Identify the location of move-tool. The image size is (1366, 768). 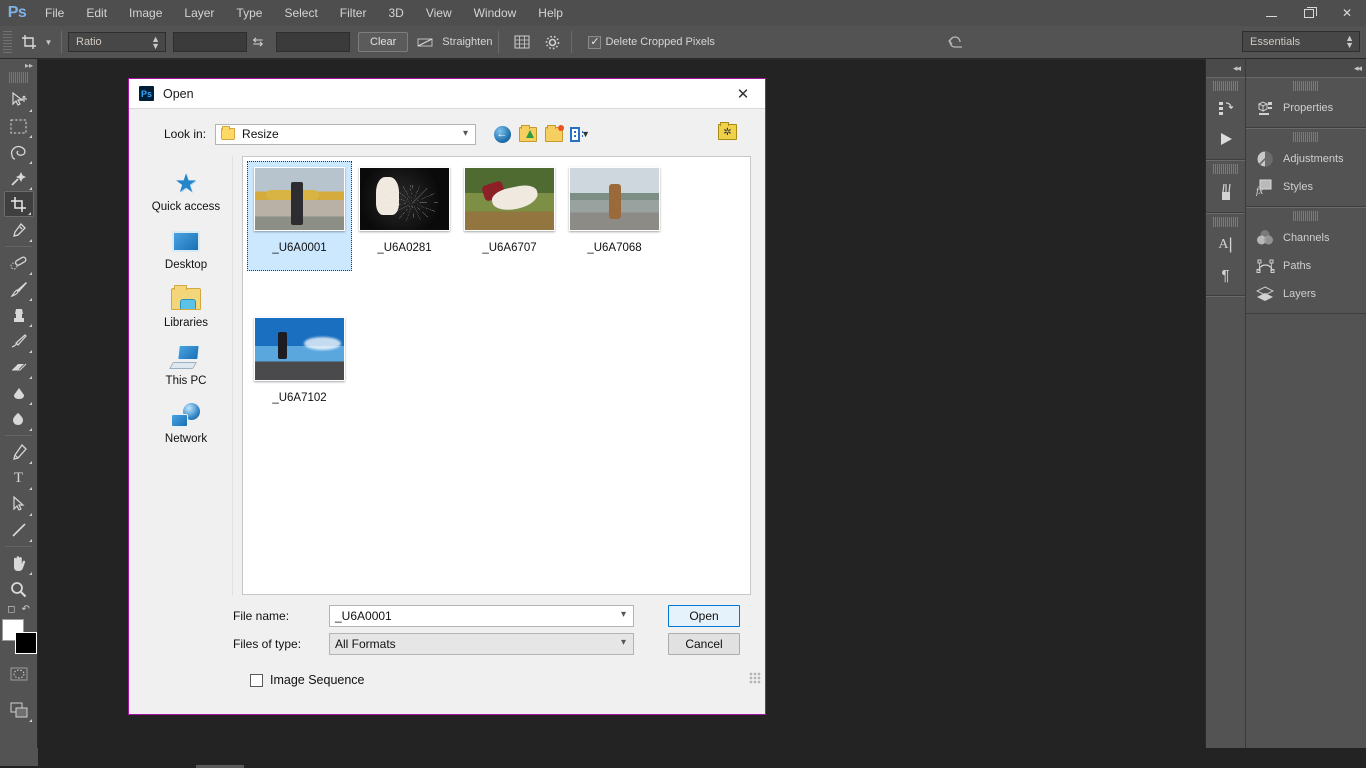
(19, 100).